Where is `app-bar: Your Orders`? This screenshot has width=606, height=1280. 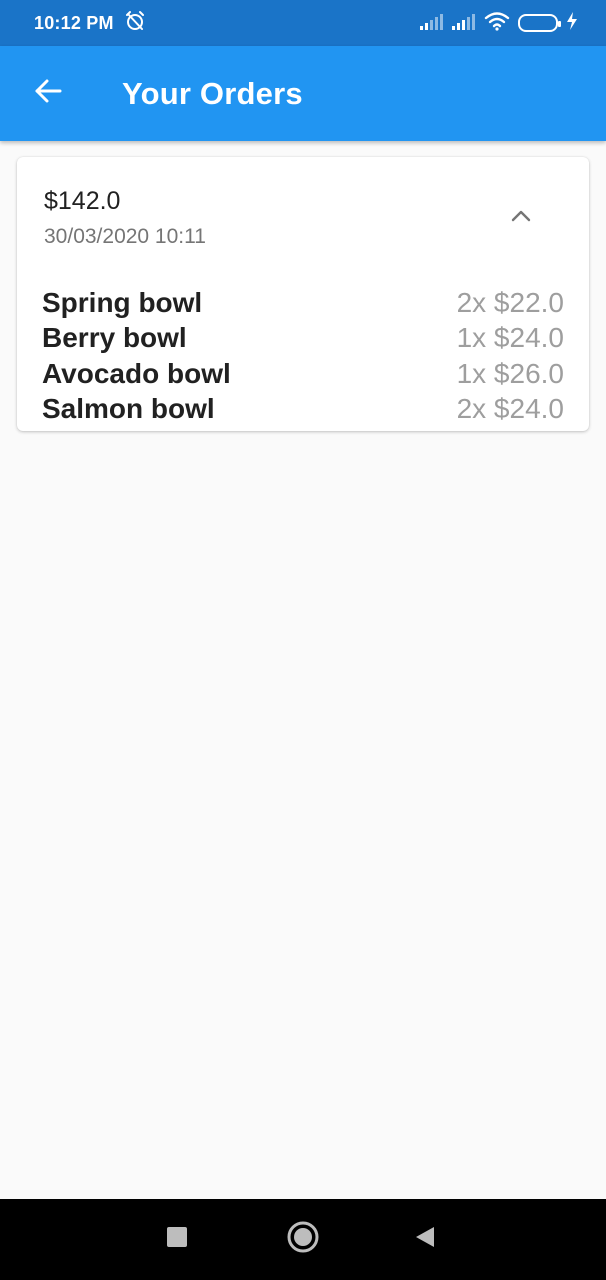 app-bar: Your Orders is located at coordinates (303, 93).